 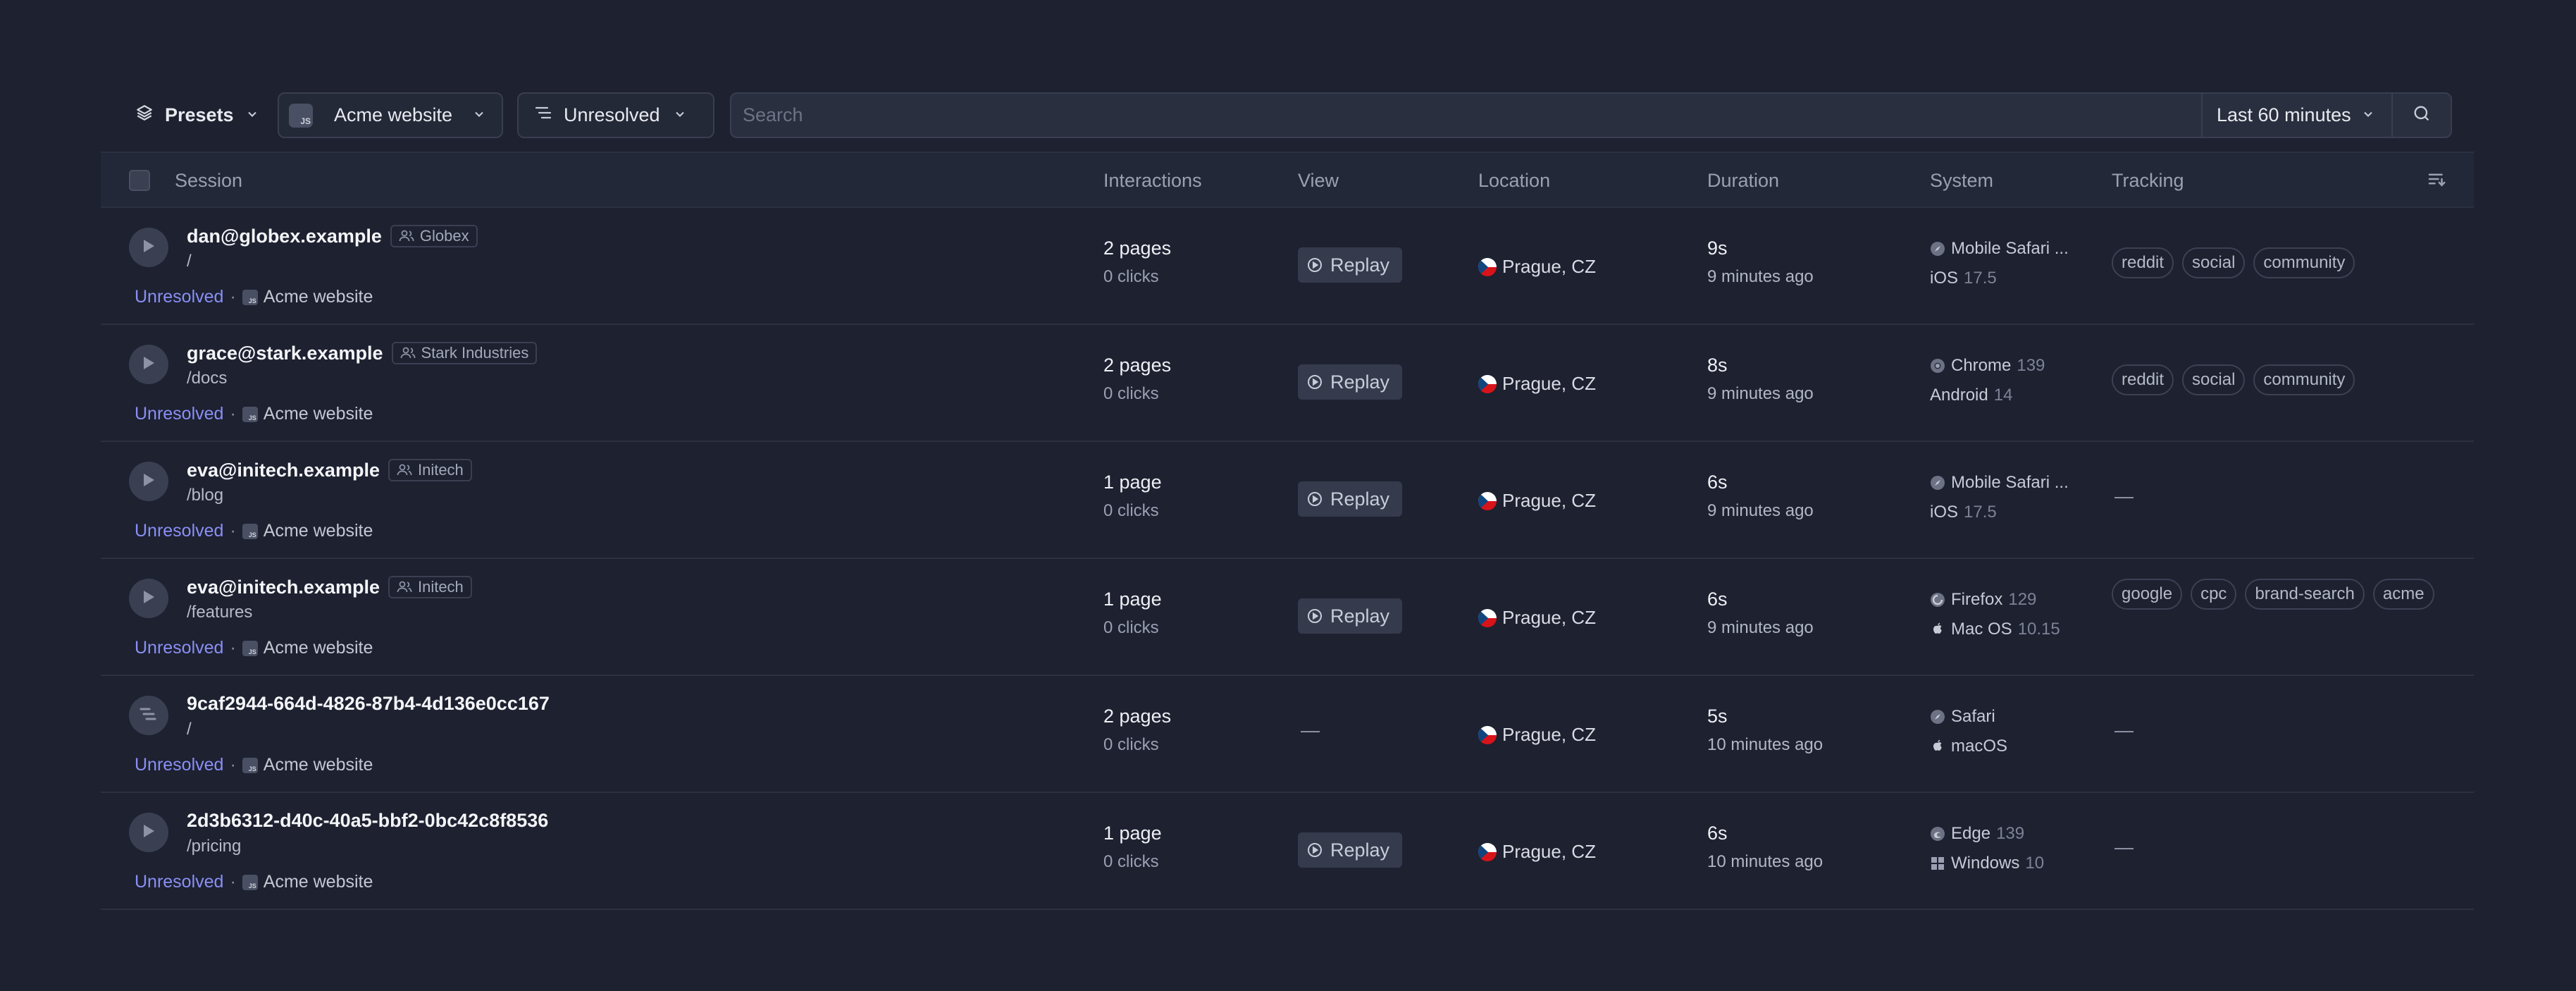 What do you see at coordinates (1971, 833) in the screenshot?
I see `browser-name: Edge` at bounding box center [1971, 833].